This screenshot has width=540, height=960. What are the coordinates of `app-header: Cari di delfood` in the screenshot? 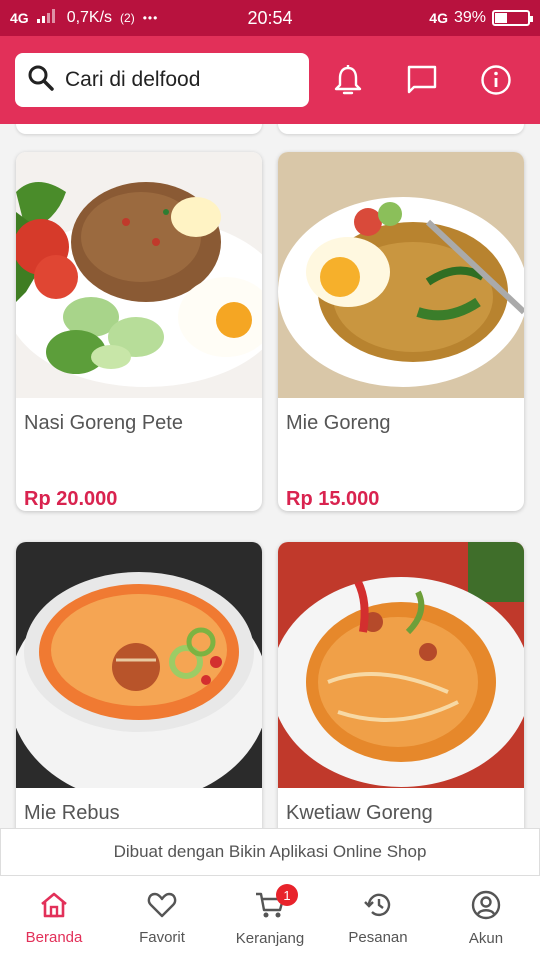 It's located at (270, 80).